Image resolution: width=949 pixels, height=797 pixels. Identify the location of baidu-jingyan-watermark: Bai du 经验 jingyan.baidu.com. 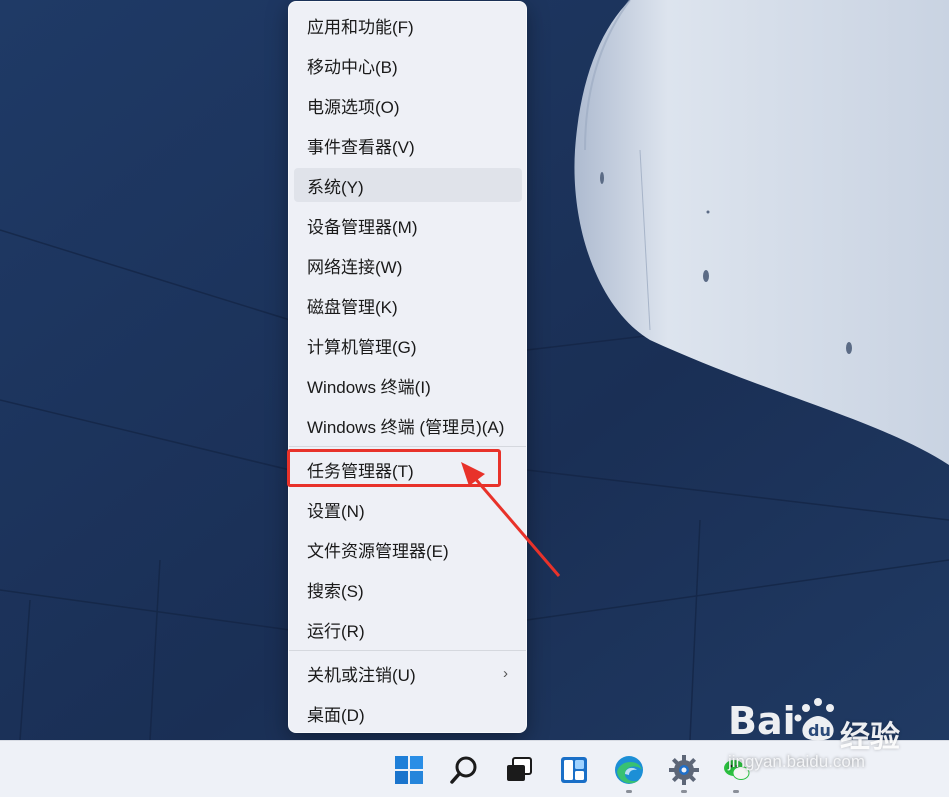
(838, 734).